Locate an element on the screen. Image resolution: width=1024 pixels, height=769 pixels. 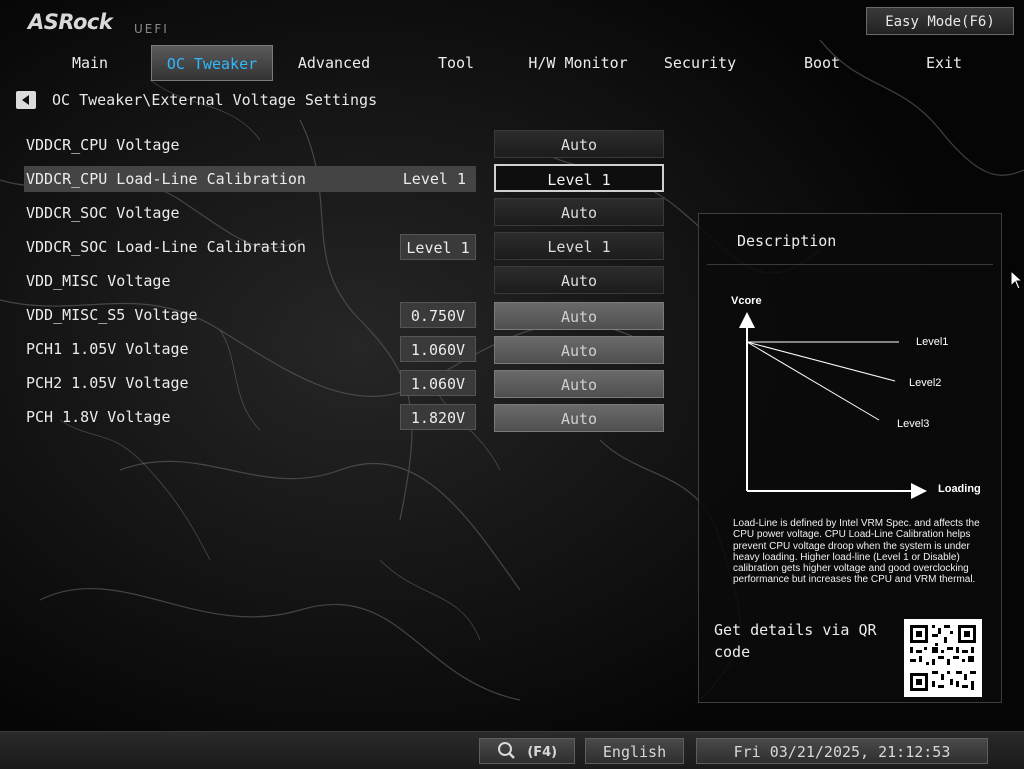
tab-main: Main is located at coordinates (90, 63).